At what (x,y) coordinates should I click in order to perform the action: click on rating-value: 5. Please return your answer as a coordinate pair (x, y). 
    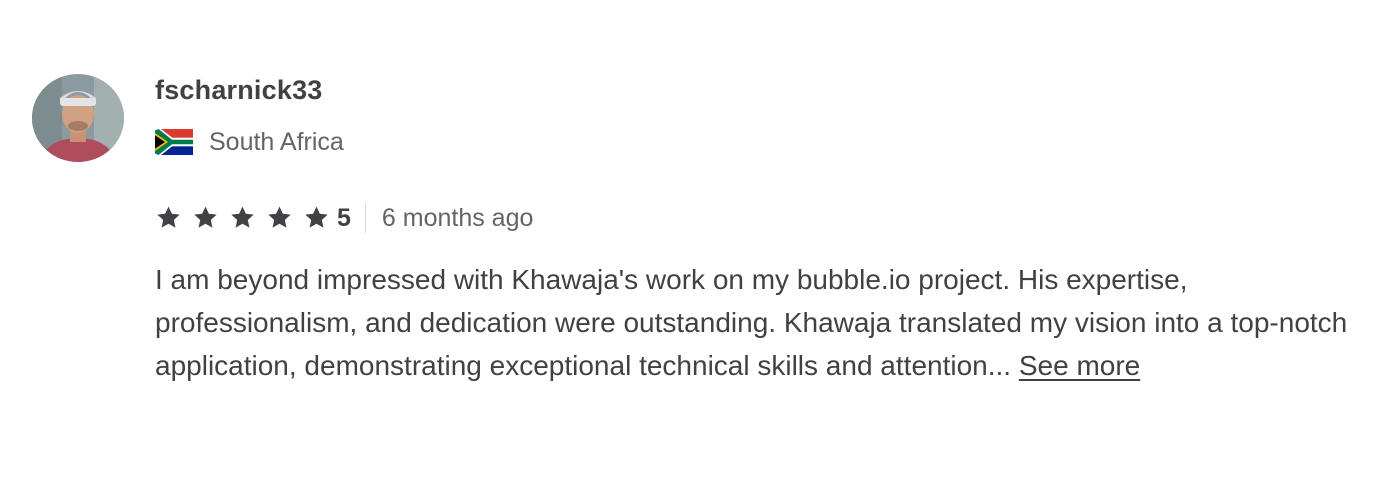
    Looking at the image, I should click on (344, 217).